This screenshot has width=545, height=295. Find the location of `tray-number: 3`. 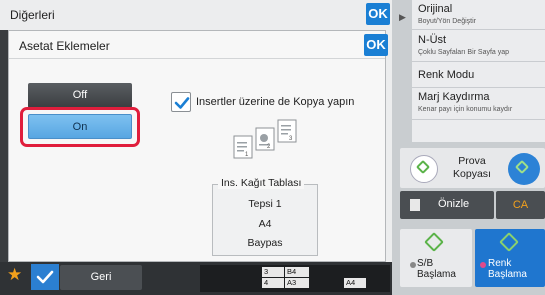

tray-number: 3 is located at coordinates (273, 272).